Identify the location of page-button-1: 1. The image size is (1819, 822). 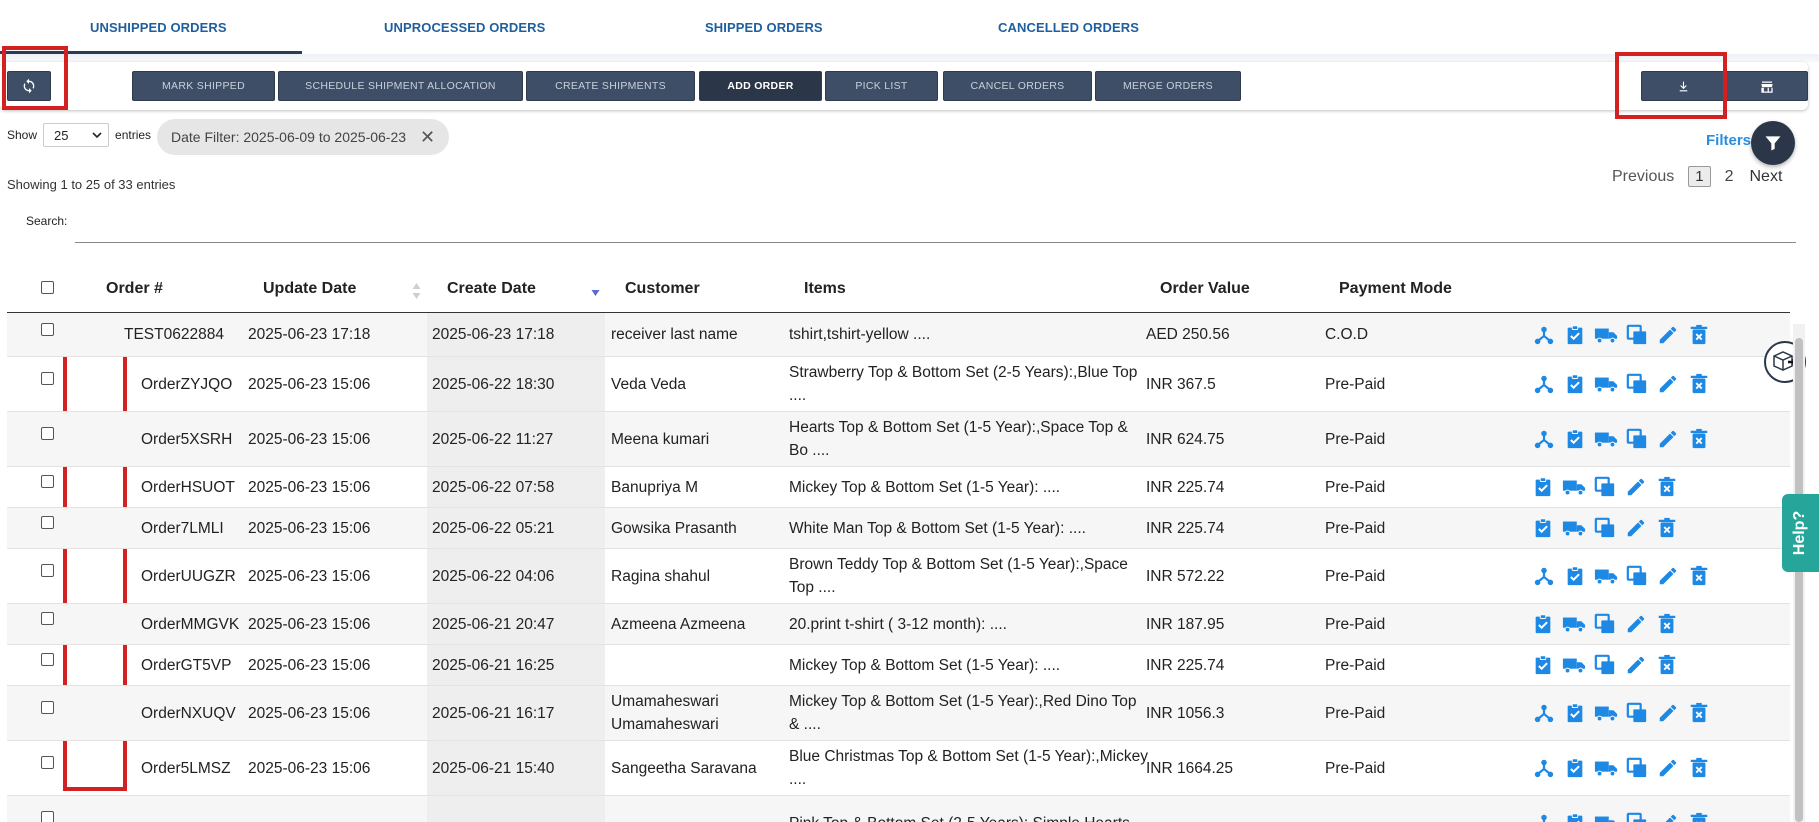
(1699, 176).